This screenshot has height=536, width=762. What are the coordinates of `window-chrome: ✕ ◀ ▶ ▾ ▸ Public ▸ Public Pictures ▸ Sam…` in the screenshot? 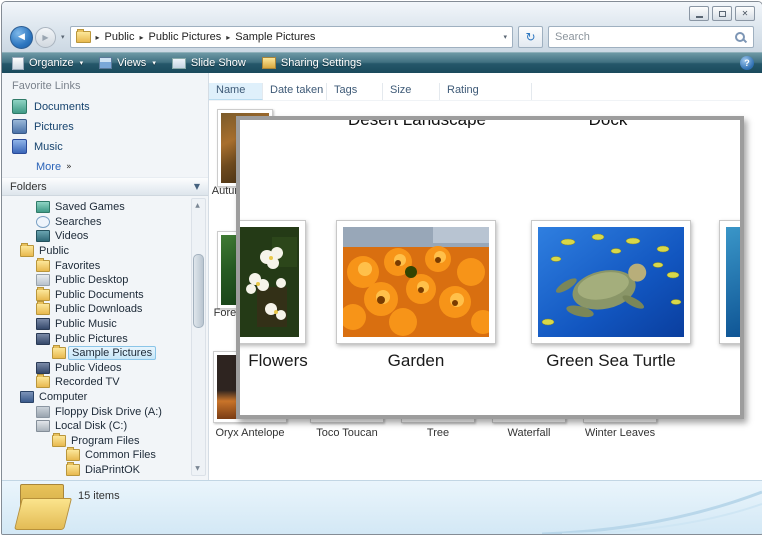 It's located at (382, 27).